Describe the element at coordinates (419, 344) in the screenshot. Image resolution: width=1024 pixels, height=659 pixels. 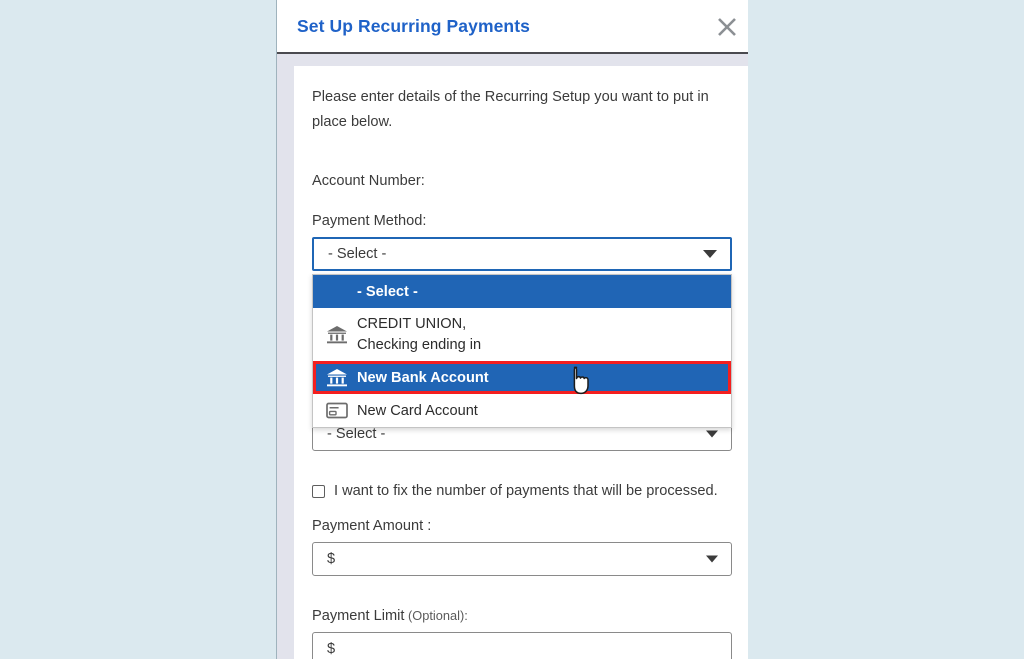
I see `dropdown-option-line-2: Checking ending in` at that location.